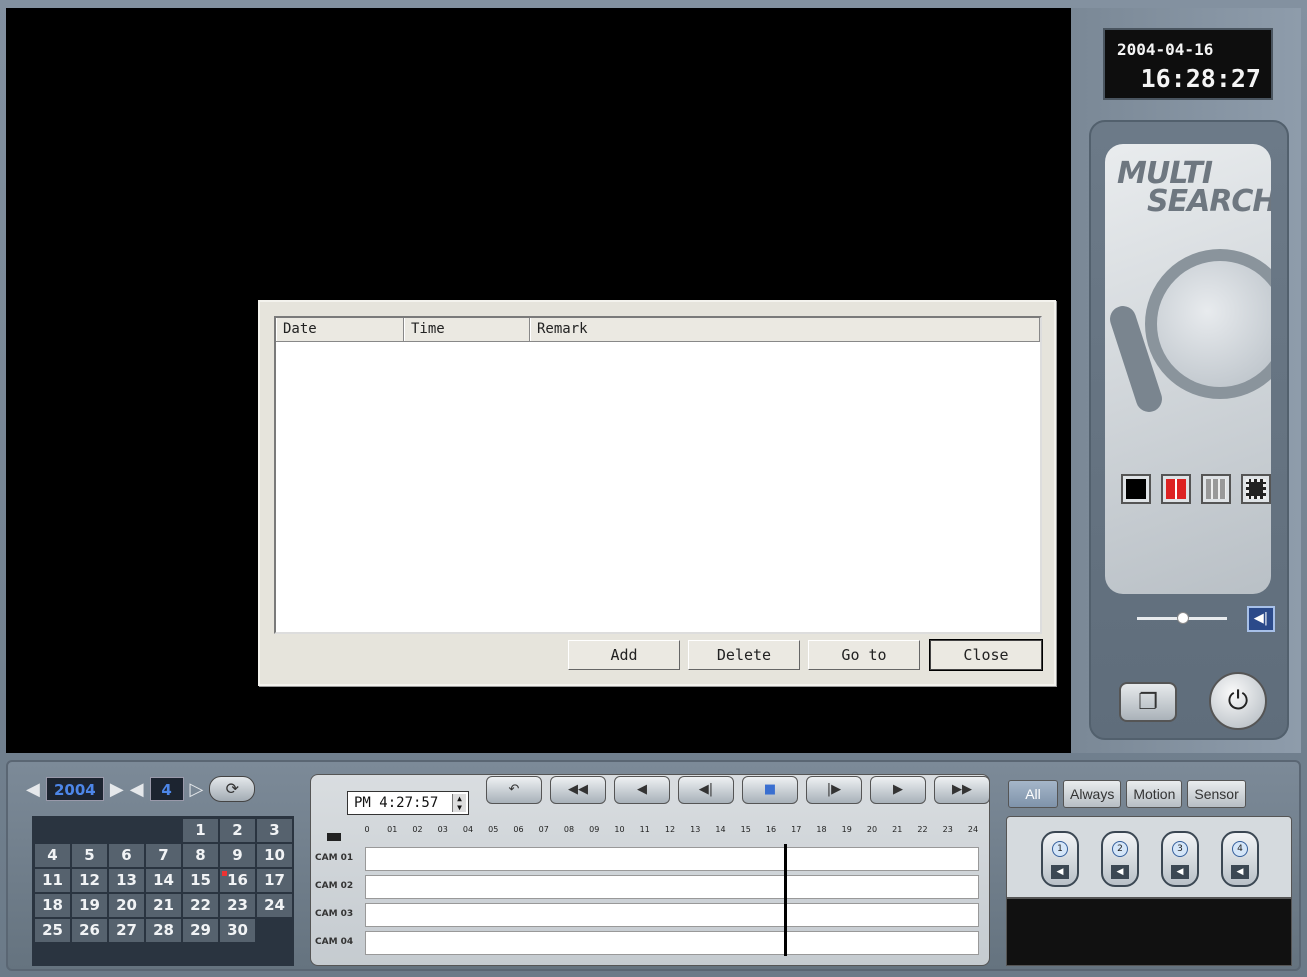 Image resolution: width=1307 pixels, height=977 pixels. What do you see at coordinates (1180, 849) in the screenshot?
I see `camera-number-label: 3` at bounding box center [1180, 849].